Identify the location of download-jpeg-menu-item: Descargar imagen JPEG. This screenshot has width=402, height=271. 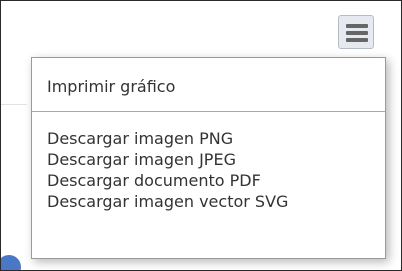
(141, 160).